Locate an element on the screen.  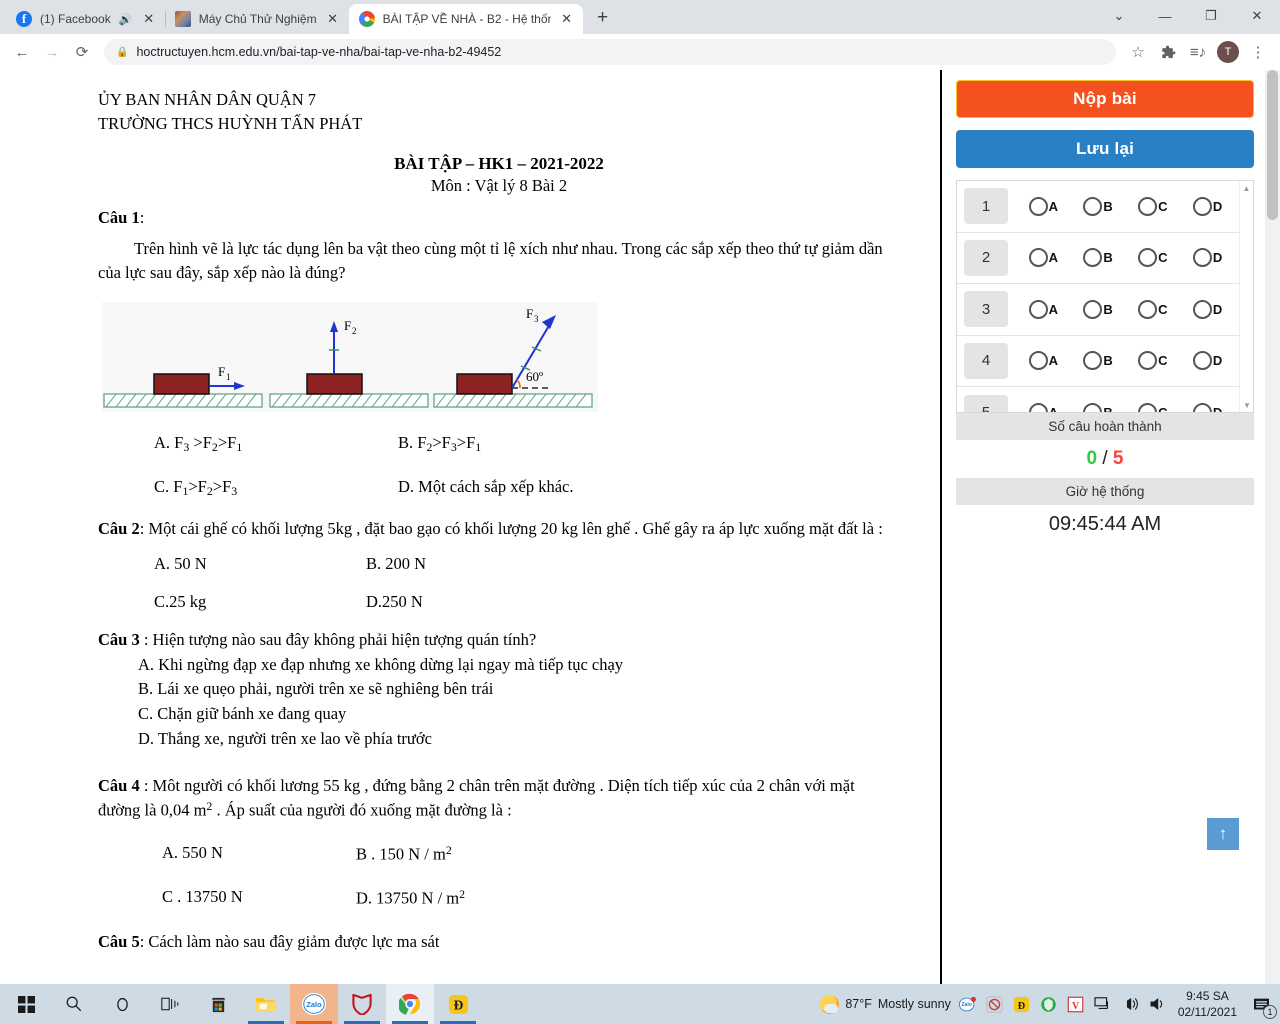
chevron-down-icon: ⌄ is located at coordinates (1119, 16).